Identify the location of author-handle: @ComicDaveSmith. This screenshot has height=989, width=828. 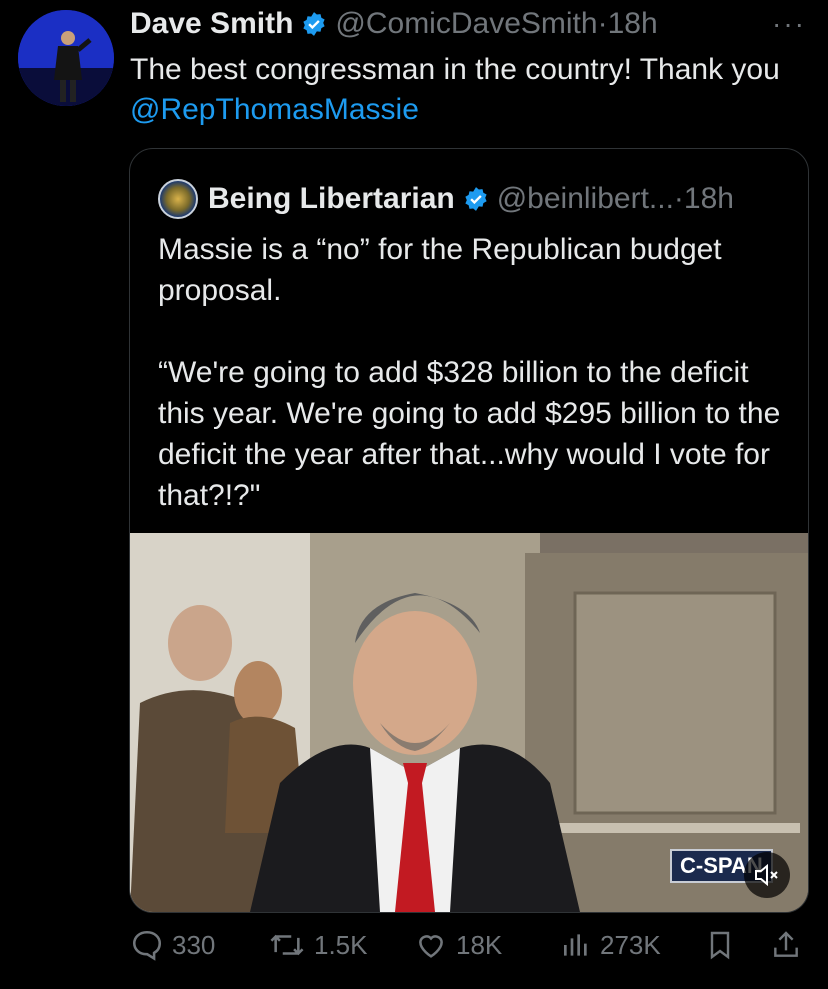
(466, 24).